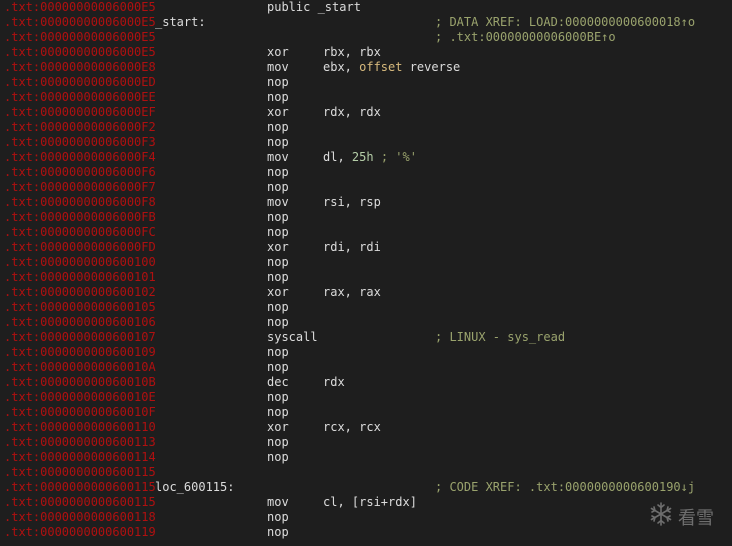  Describe the element at coordinates (80, 457) in the screenshot. I see `address: .txt:0000000000600114` at that location.